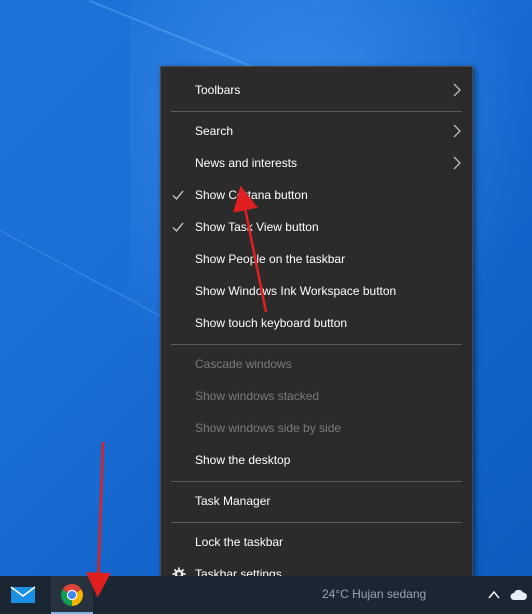 This screenshot has width=532, height=614. What do you see at coordinates (257, 227) in the screenshot?
I see `menu-item-label: Show Task View button` at bounding box center [257, 227].